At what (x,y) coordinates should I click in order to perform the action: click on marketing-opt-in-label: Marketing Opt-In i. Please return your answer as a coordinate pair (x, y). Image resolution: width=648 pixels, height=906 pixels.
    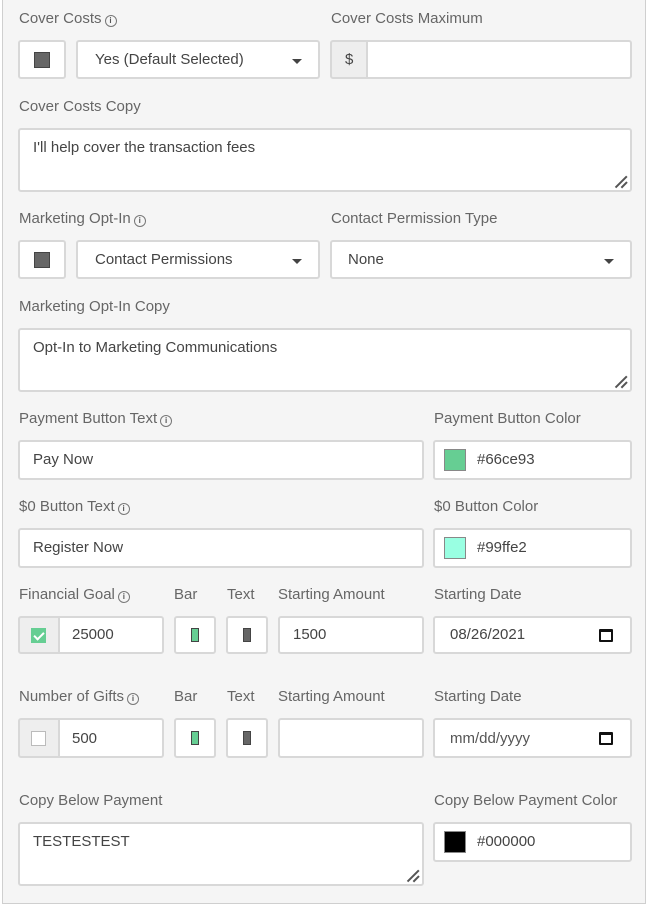
    Looking at the image, I should click on (82, 218).